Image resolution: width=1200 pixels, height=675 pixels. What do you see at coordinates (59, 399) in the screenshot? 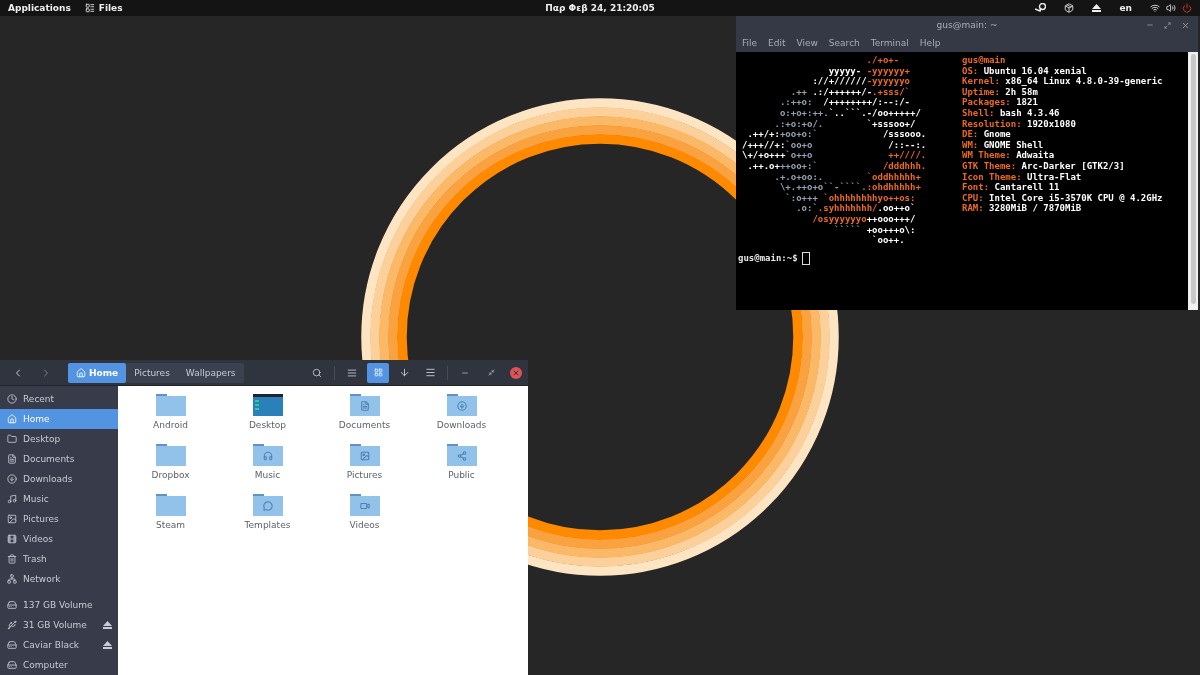
I see `sidebar-item: Recent` at bounding box center [59, 399].